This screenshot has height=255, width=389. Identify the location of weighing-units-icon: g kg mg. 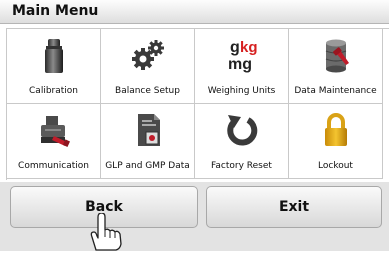
(242, 55).